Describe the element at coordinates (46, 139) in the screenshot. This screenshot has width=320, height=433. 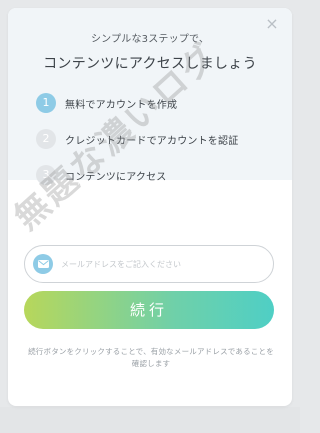
I see `step-number-badge: 2` at that location.